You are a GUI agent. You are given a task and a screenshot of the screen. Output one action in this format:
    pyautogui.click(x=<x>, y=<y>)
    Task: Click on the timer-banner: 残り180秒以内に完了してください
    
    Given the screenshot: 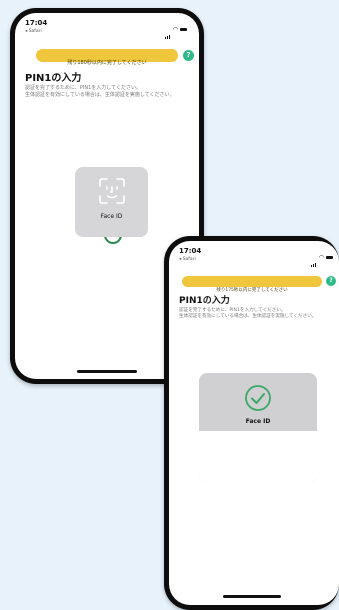 What is the action you would take?
    pyautogui.click(x=107, y=57)
    